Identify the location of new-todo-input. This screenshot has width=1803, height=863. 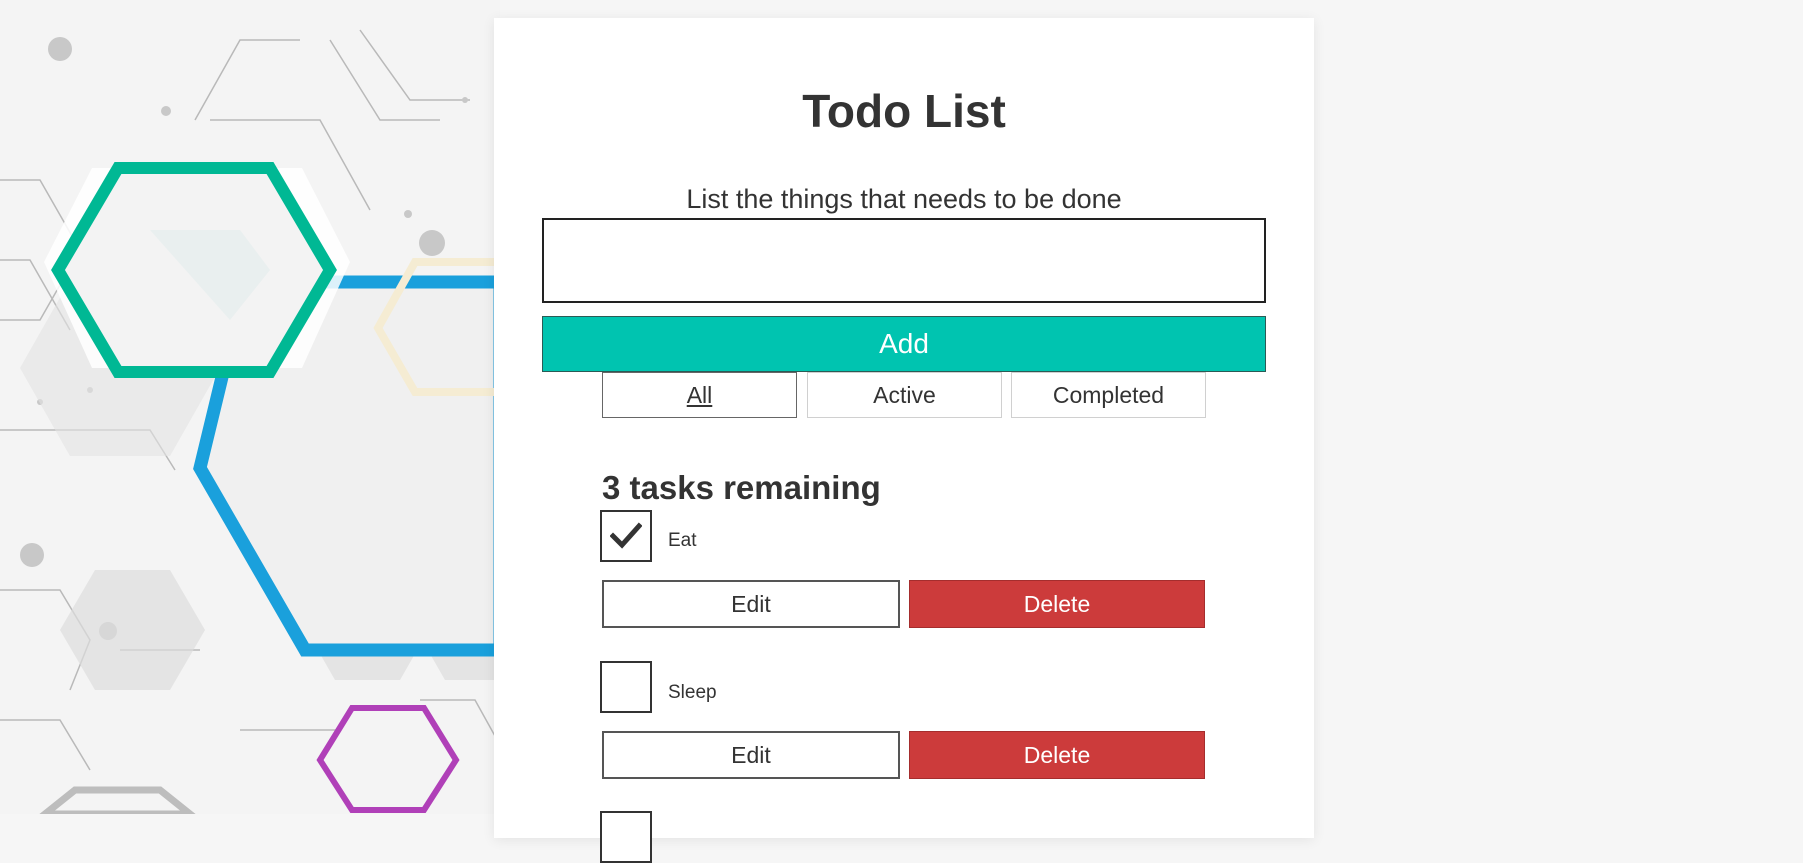
(904, 260).